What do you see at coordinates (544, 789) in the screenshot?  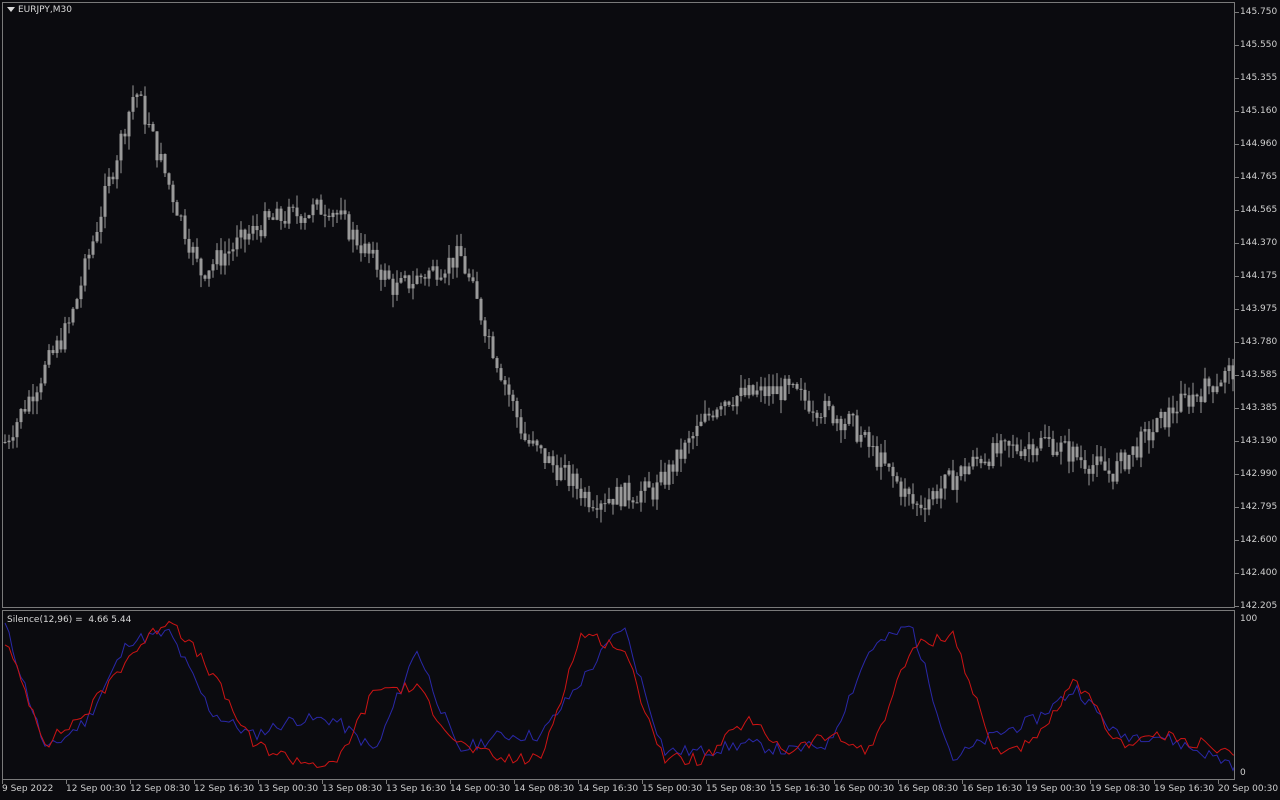 I see `time-label: 14 Sep 08:30` at bounding box center [544, 789].